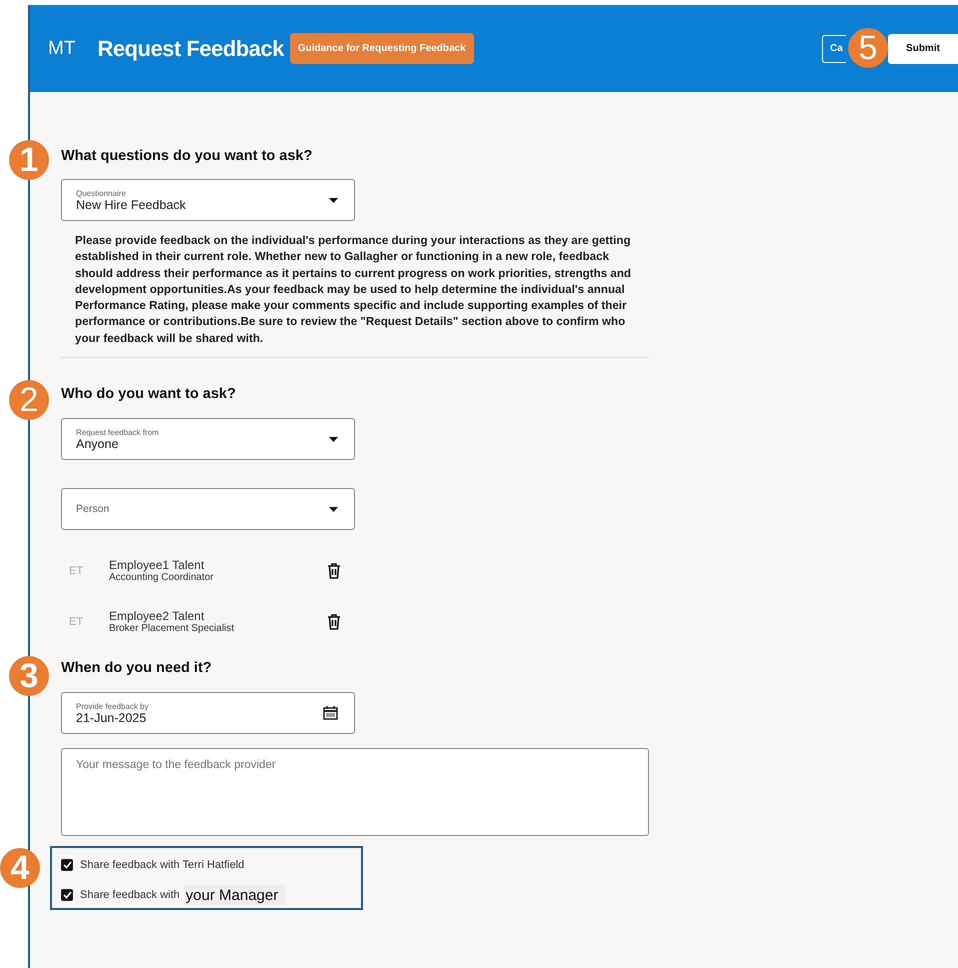 This screenshot has height=968, width=958. Describe the element at coordinates (172, 628) in the screenshot. I see `person-role: Broker Placement Specialist` at that location.